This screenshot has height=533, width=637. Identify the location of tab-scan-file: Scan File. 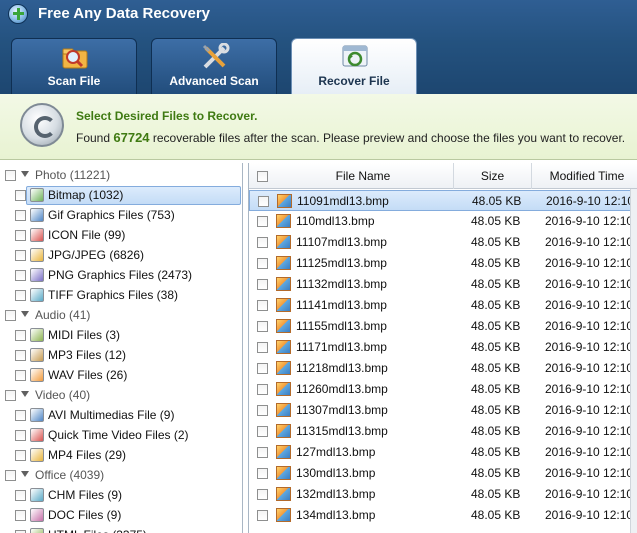
(74, 66).